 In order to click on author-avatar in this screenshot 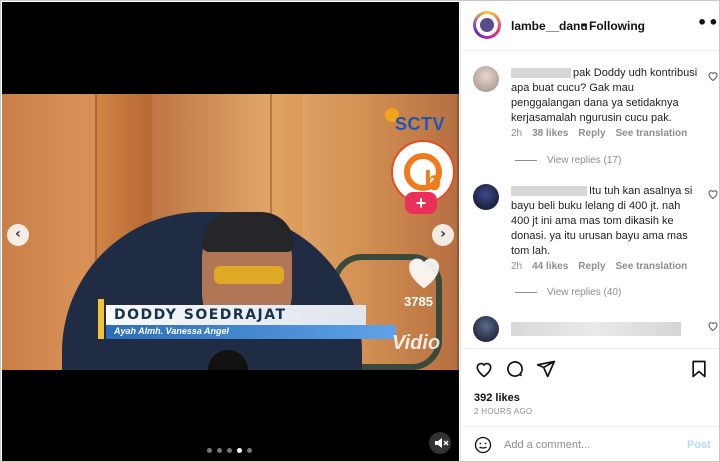, I will do `click(487, 25)`.